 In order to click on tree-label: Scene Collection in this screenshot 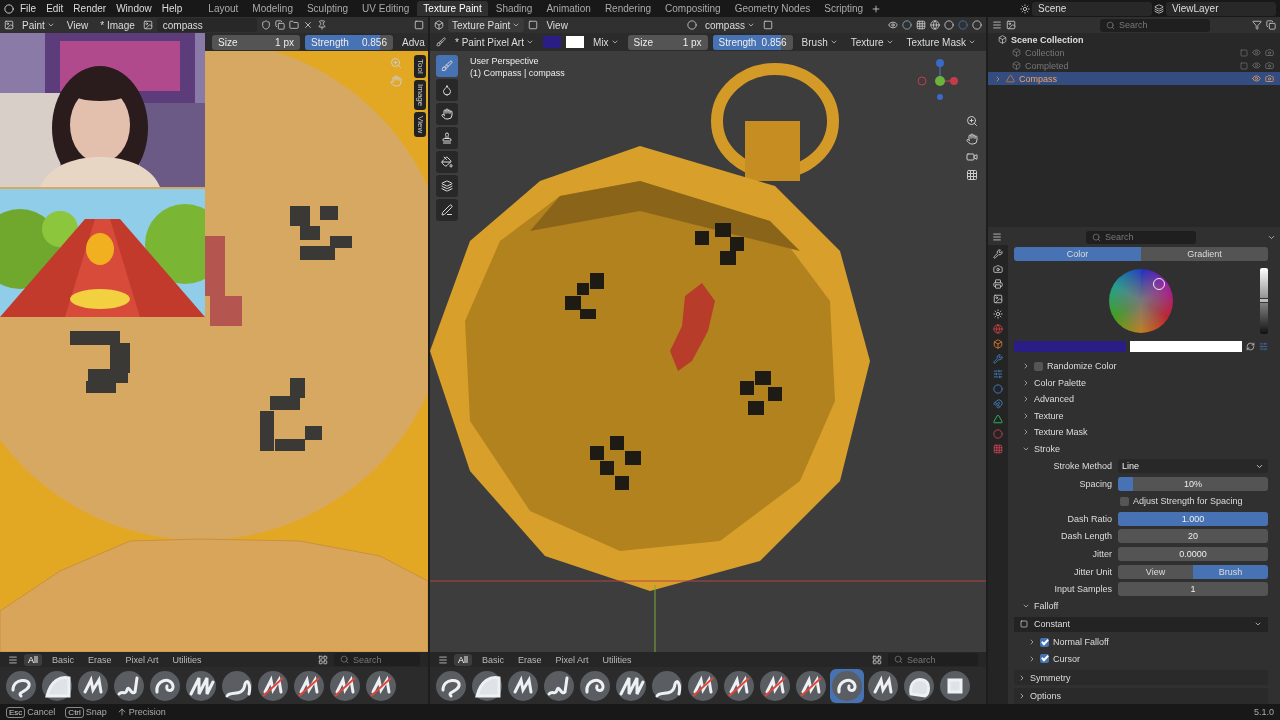, I will do `click(1142, 39)`.